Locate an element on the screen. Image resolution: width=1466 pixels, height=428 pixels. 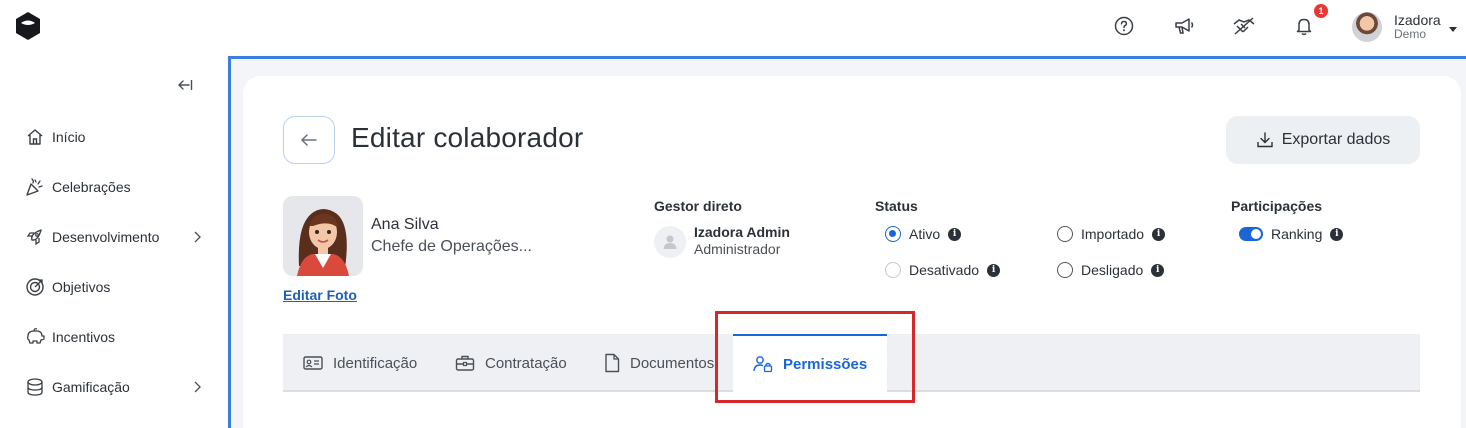
bell-icon is located at coordinates (1304, 26).